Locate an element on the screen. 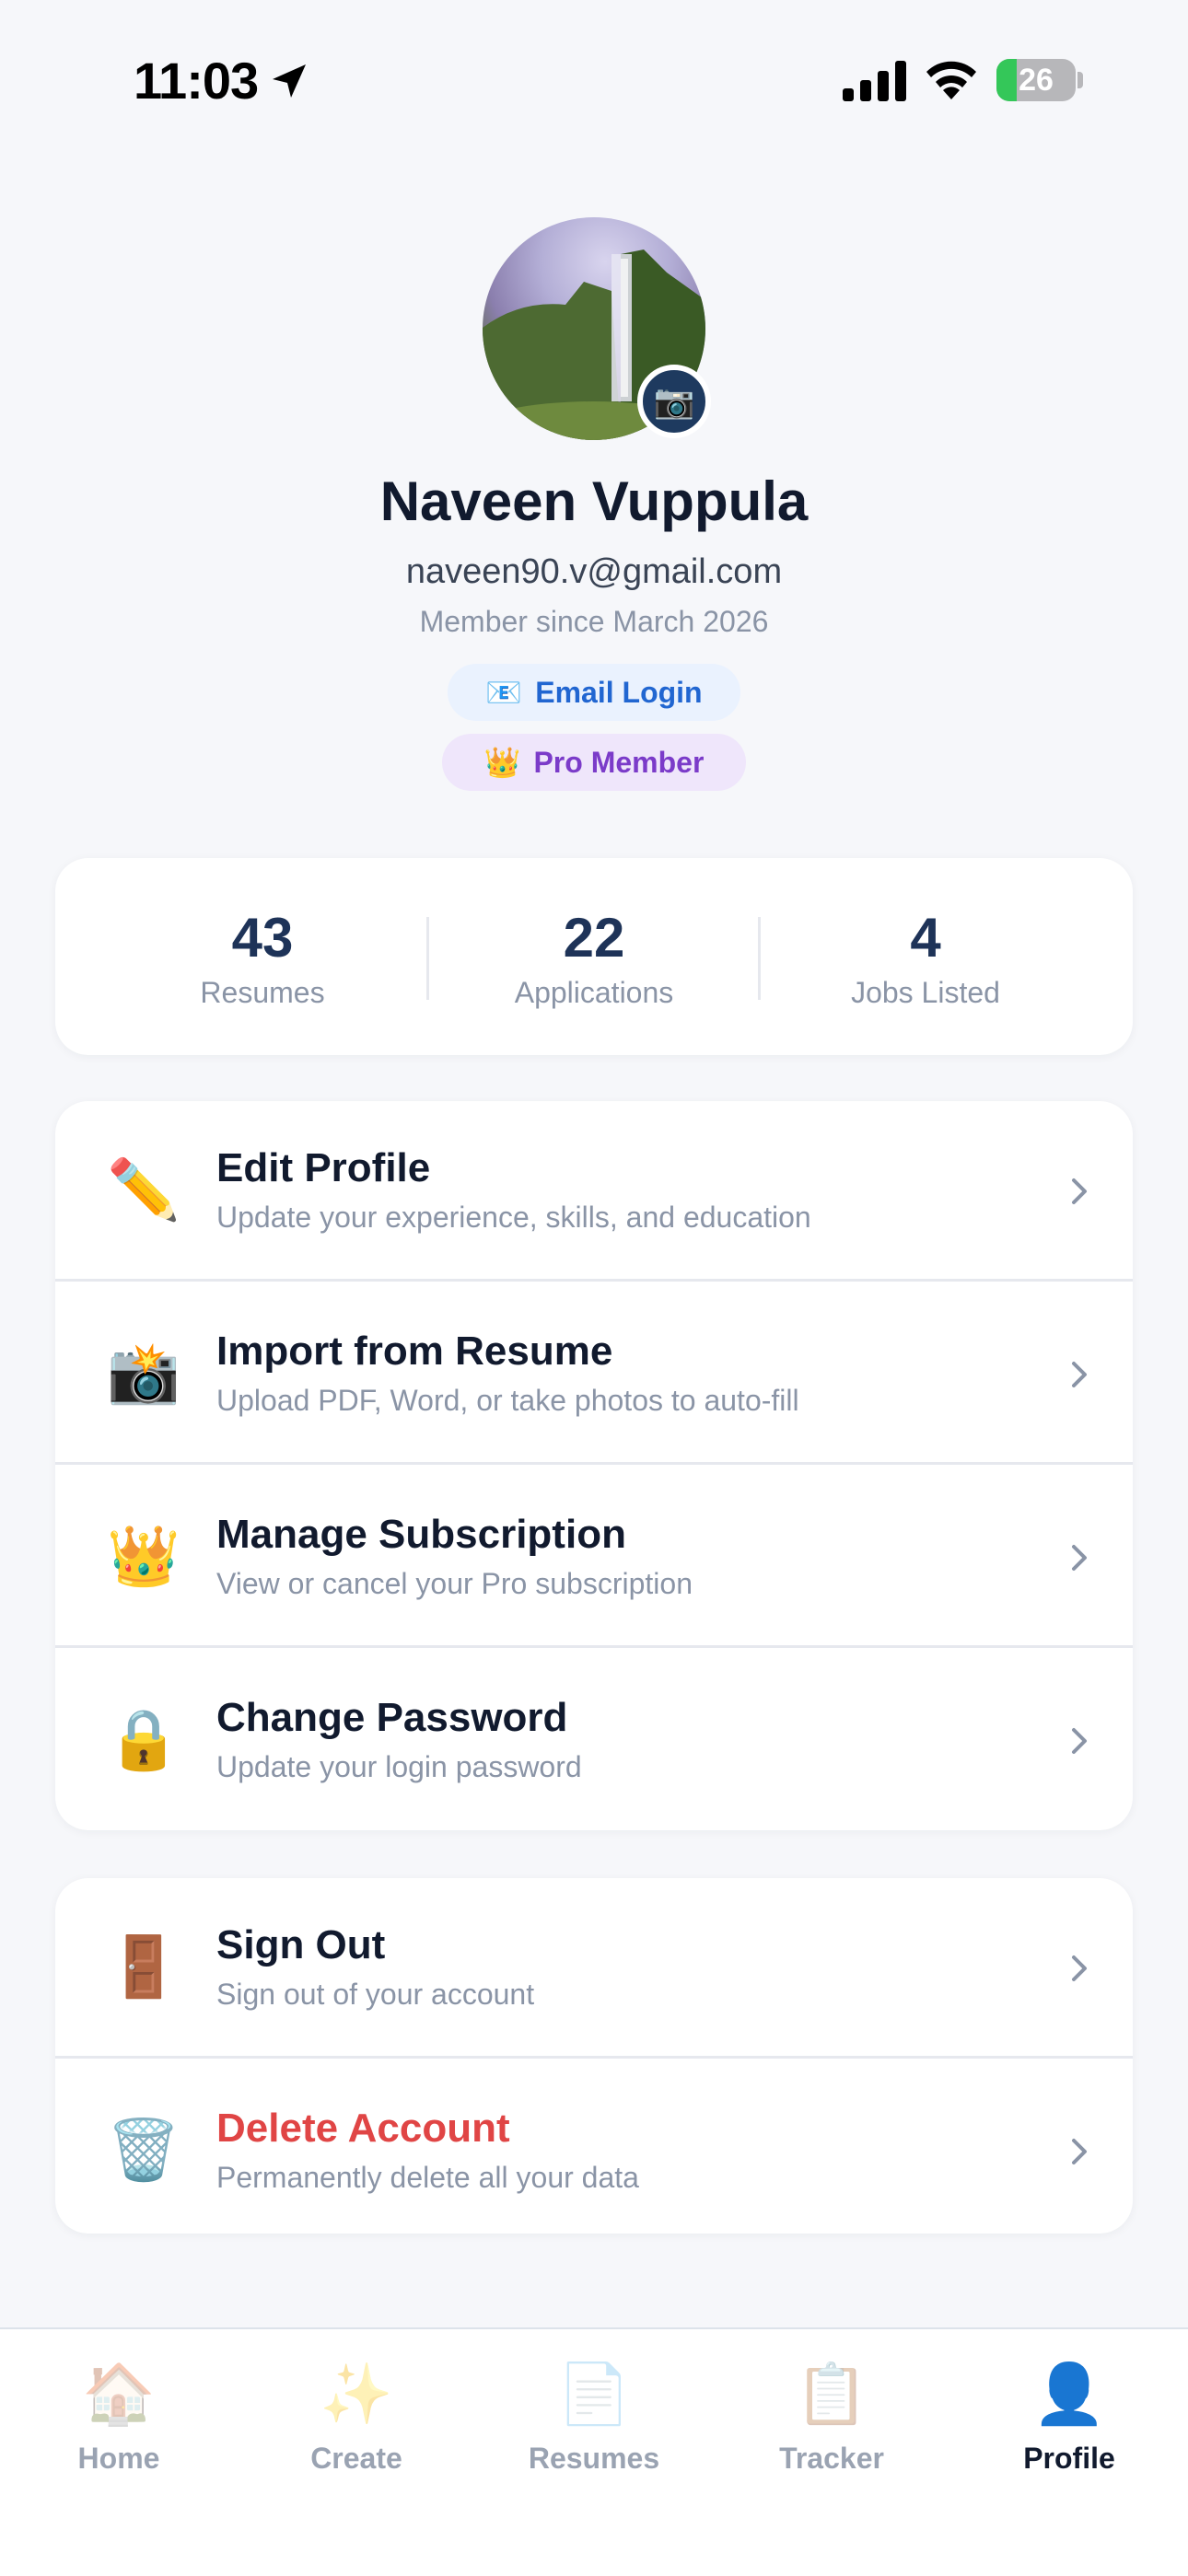 This screenshot has height=2576, width=1188. tab-profile: 👤 Profile is located at coordinates (1069, 2421).